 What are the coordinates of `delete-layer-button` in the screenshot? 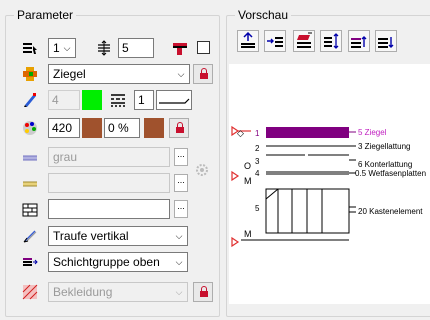 It's located at (304, 41).